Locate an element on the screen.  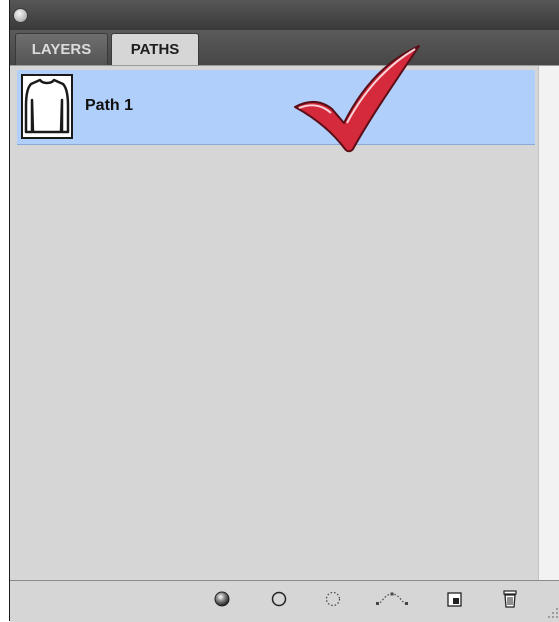
path-name: Path 1 is located at coordinates (109, 105).